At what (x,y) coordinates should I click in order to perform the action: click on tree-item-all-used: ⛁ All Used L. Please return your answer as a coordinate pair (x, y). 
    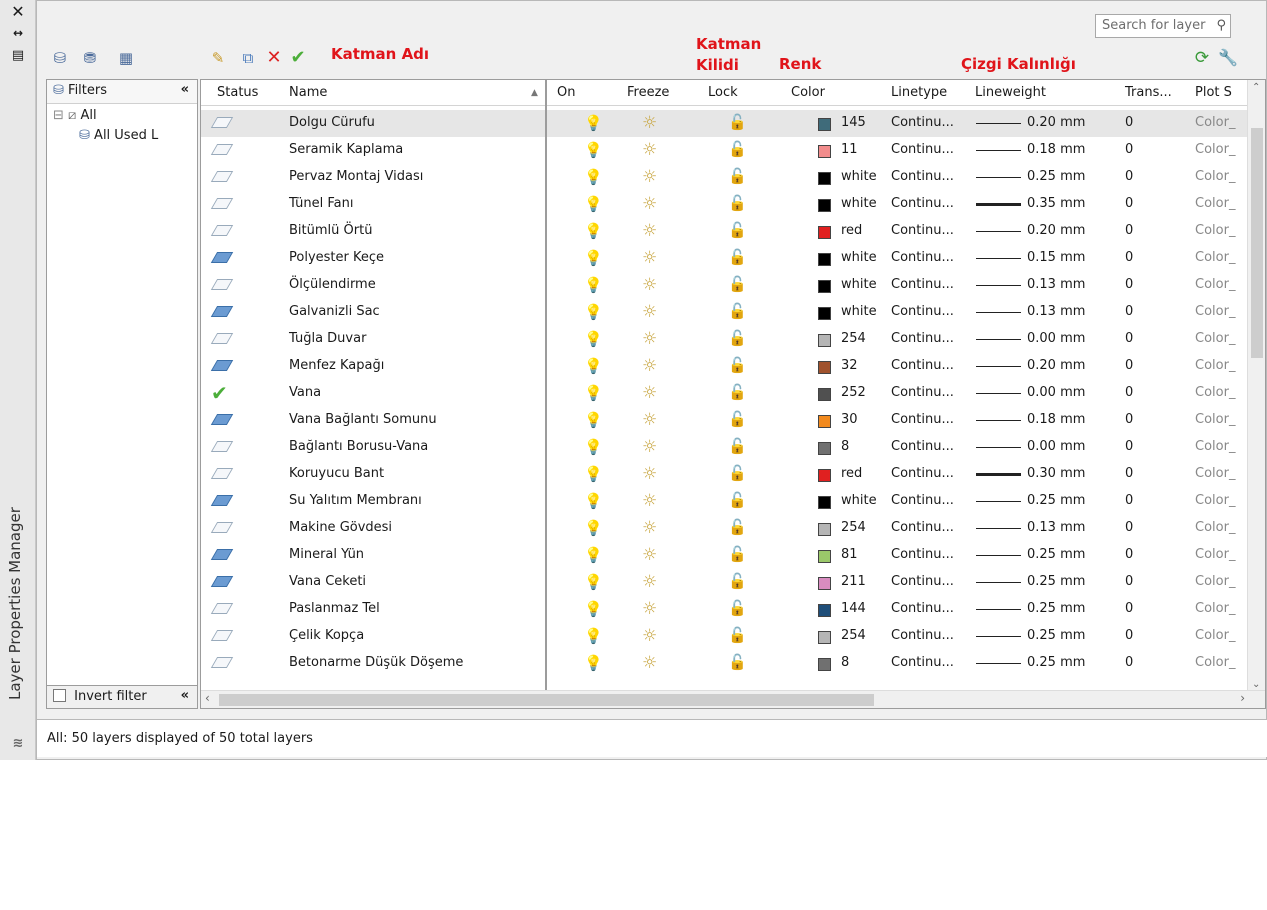
    Looking at the image, I should click on (118, 135).